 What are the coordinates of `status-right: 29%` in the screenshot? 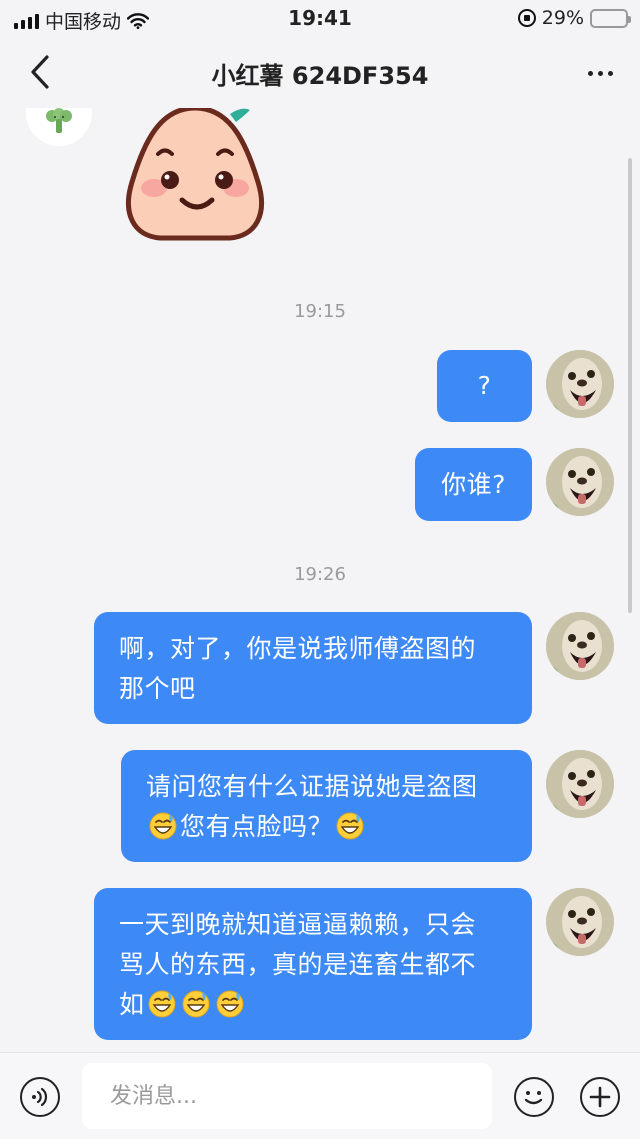 It's located at (574, 18).